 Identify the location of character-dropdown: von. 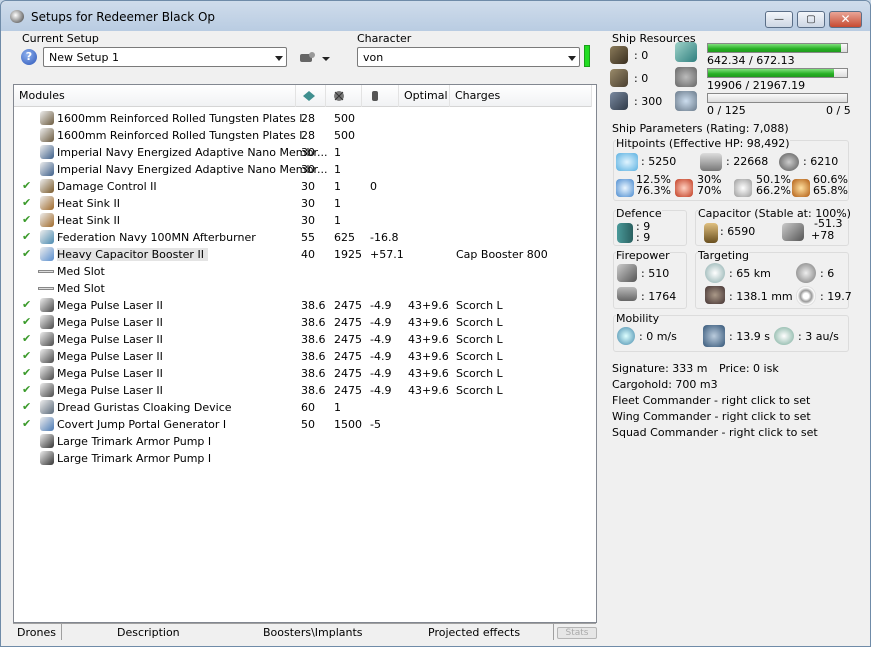
(468, 57).